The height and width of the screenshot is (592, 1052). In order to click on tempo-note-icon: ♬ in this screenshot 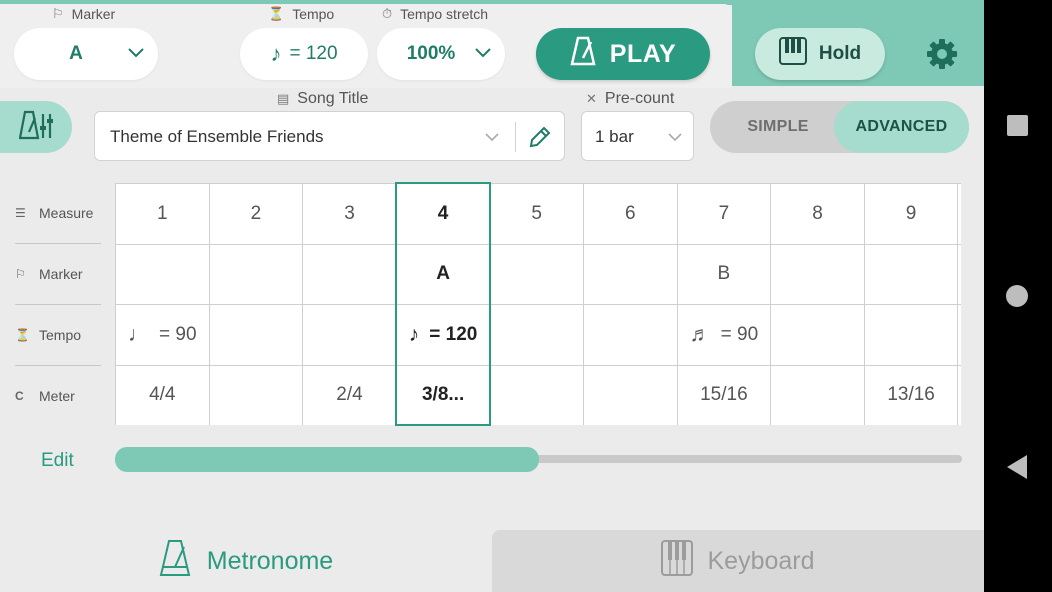, I will do `click(700, 334)`.